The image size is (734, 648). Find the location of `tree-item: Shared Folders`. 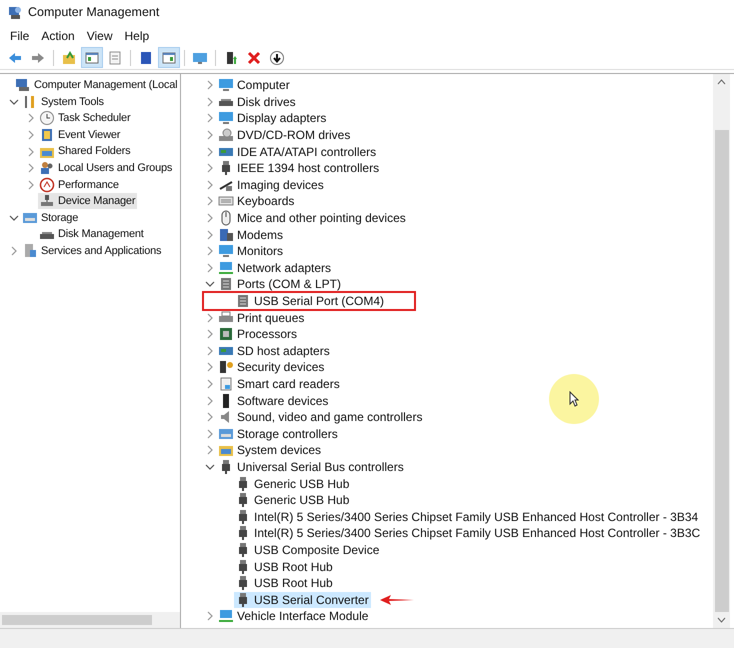

tree-item: Shared Folders is located at coordinates (85, 152).